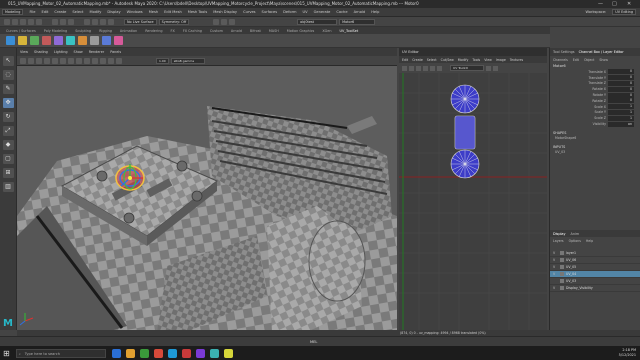  I want to click on menu-help: Help, so click(375, 12).